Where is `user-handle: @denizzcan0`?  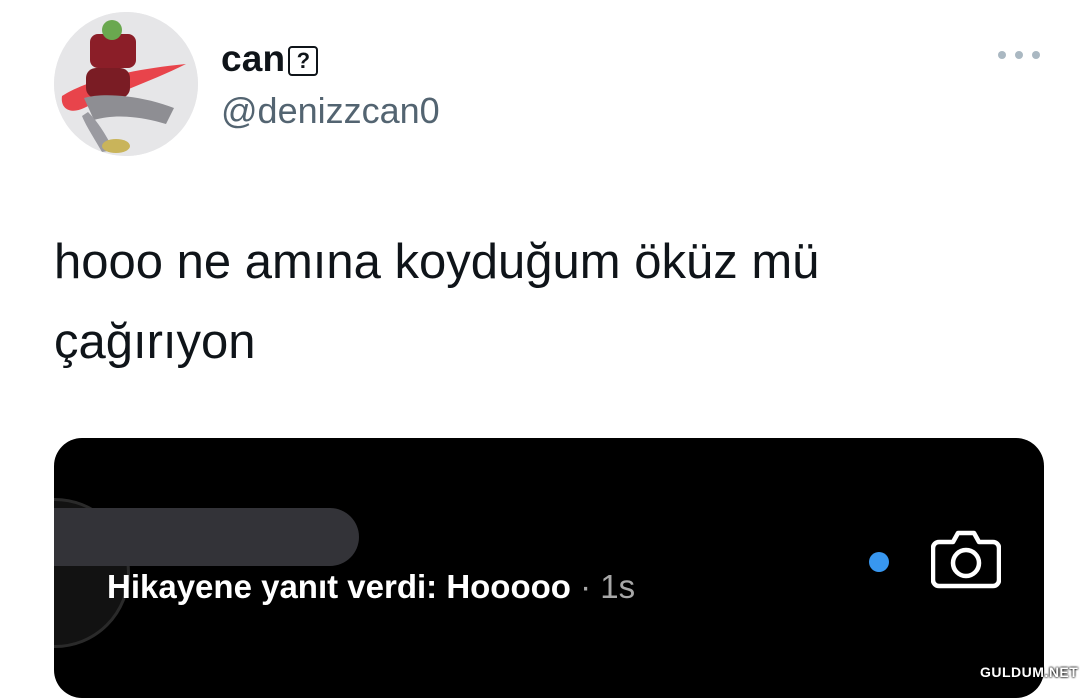
user-handle: @denizzcan0 is located at coordinates (330, 111).